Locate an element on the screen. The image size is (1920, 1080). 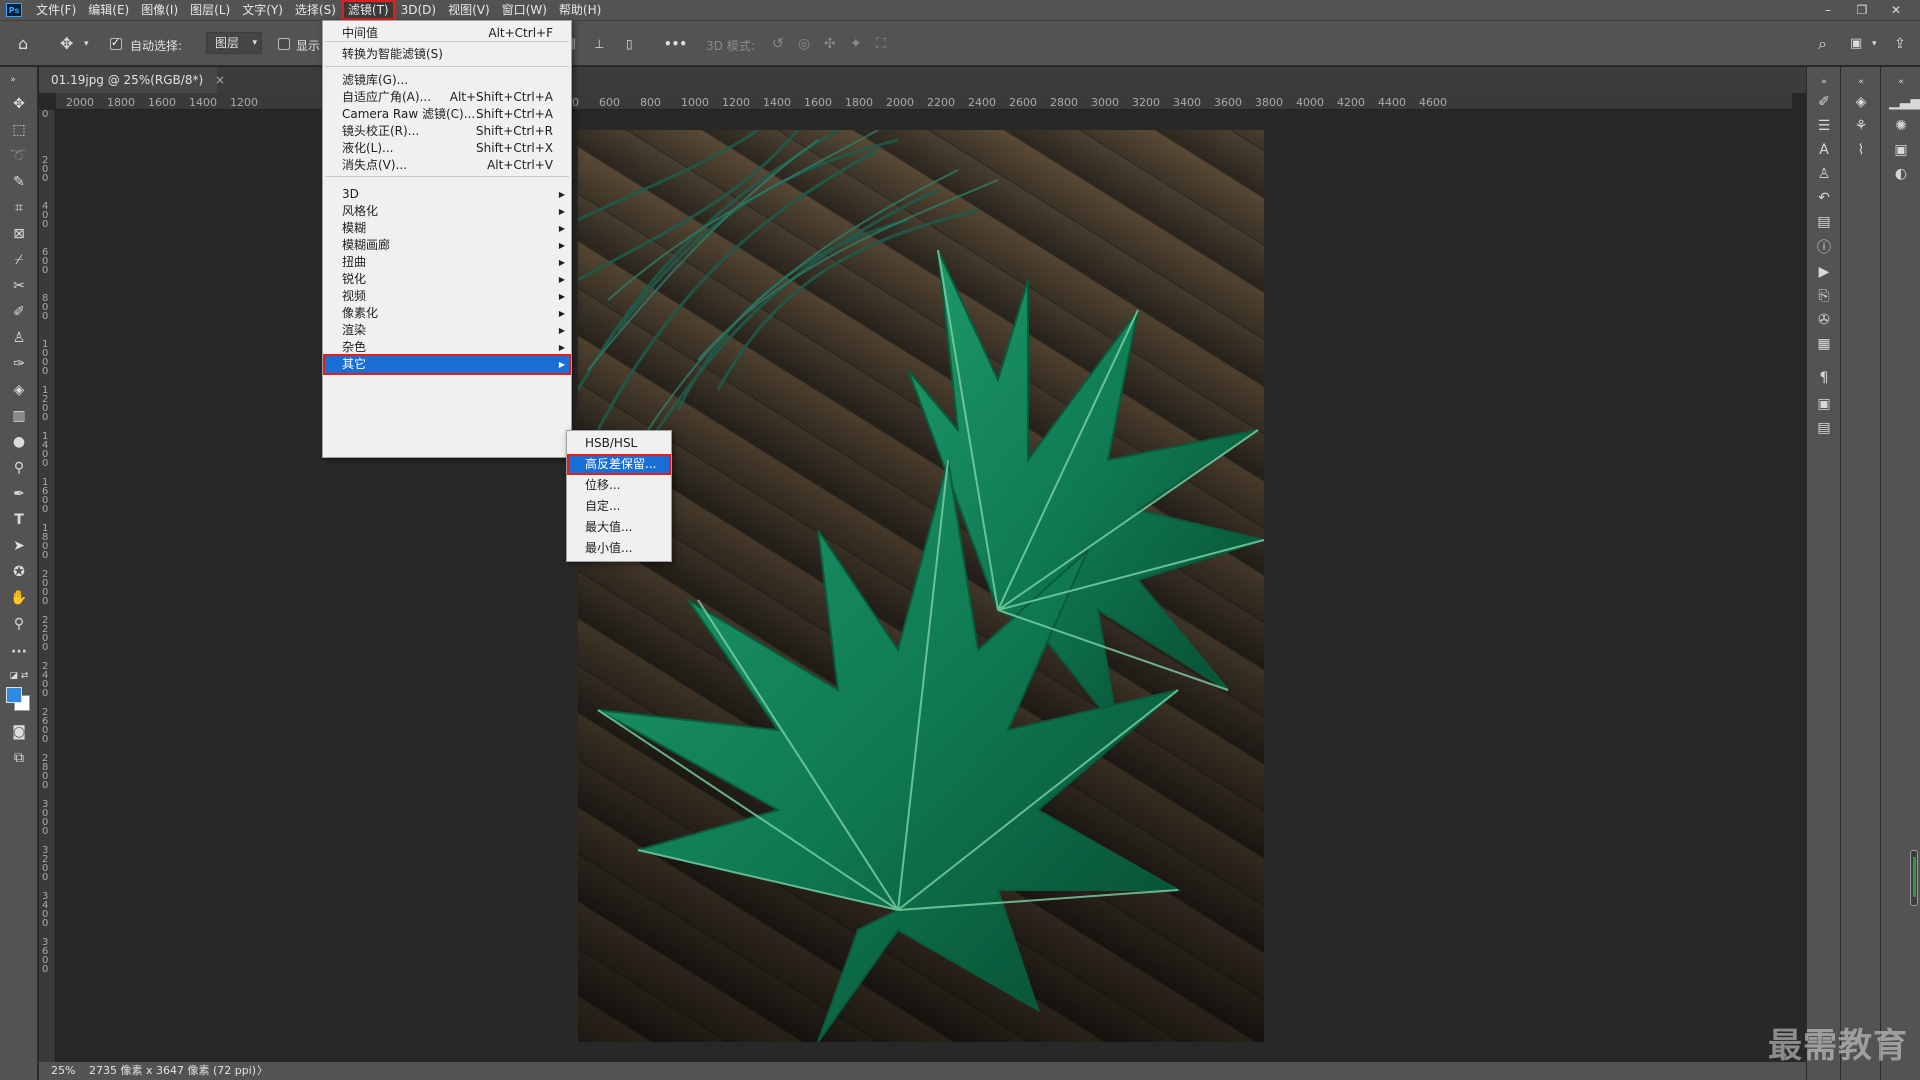
share-icon: ⇪ is located at coordinates (1900, 44).